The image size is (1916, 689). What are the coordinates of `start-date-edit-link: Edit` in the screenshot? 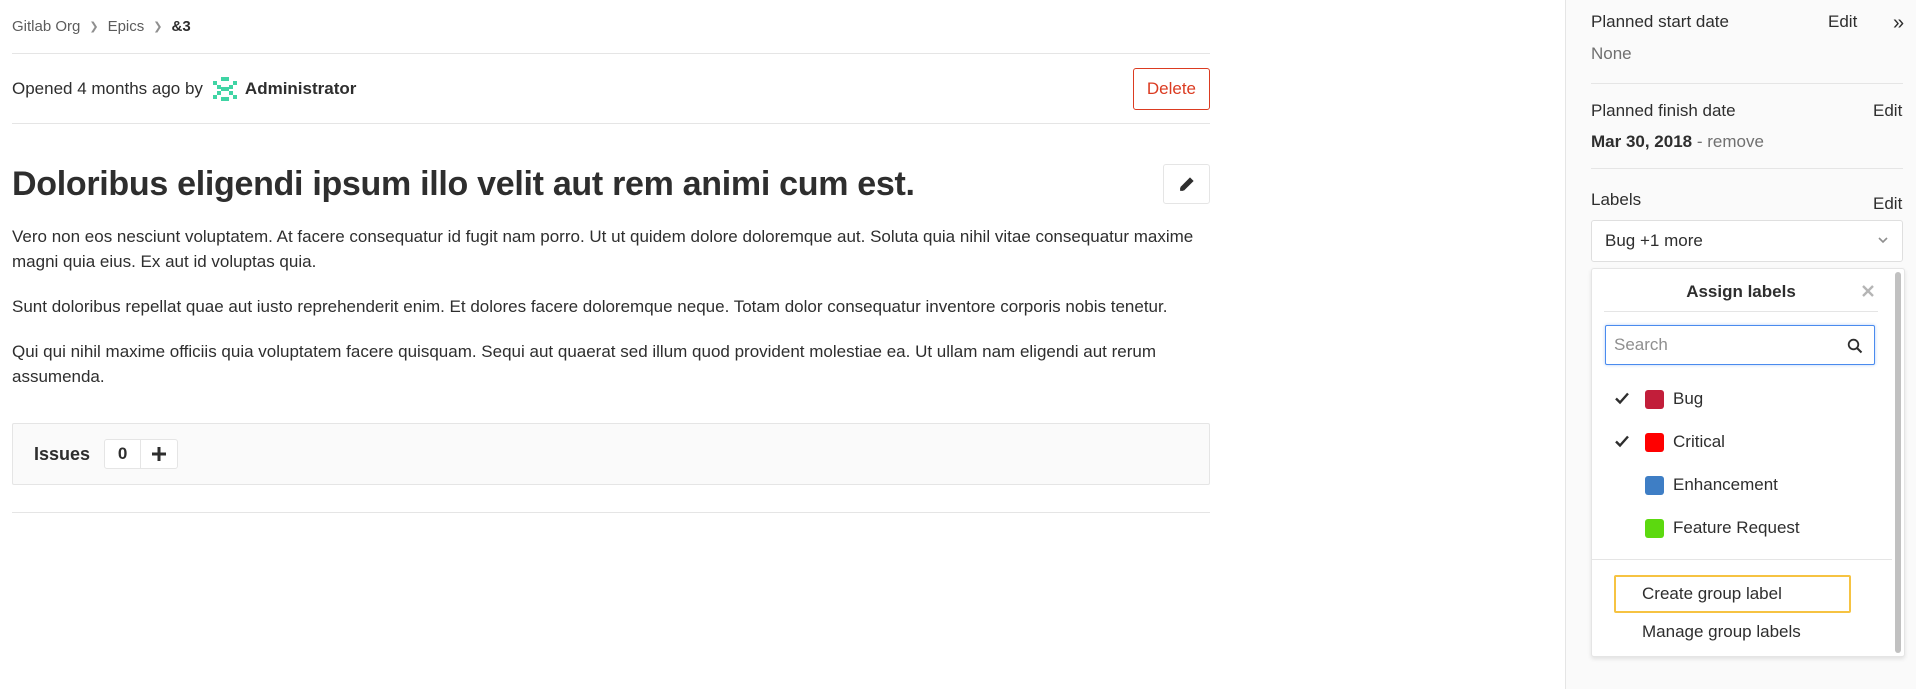 It's located at (1842, 22).